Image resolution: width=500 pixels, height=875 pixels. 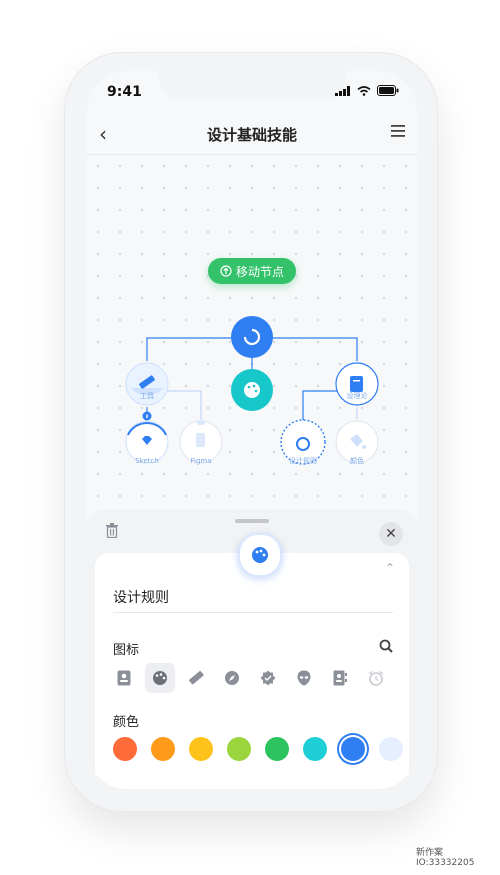 I want to click on watermark-line2: IO:33332205, so click(x=445, y=863).